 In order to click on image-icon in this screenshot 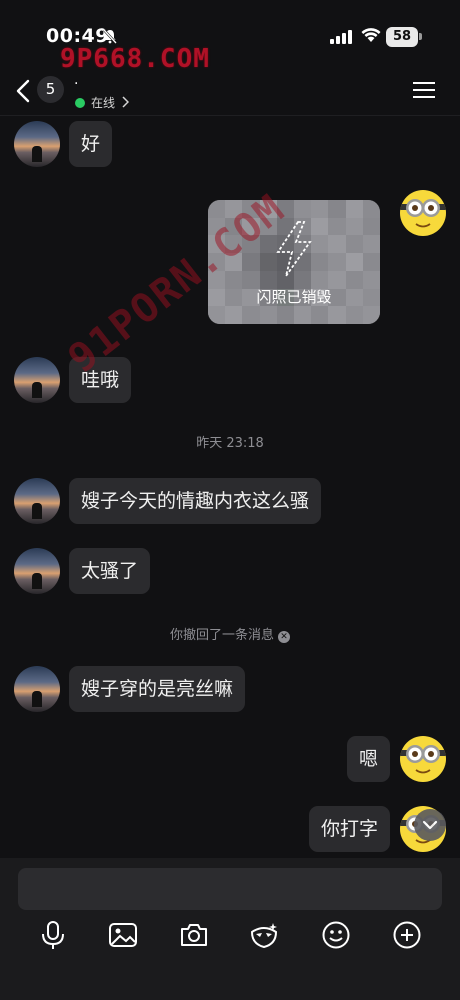, I will do `click(123, 935)`.